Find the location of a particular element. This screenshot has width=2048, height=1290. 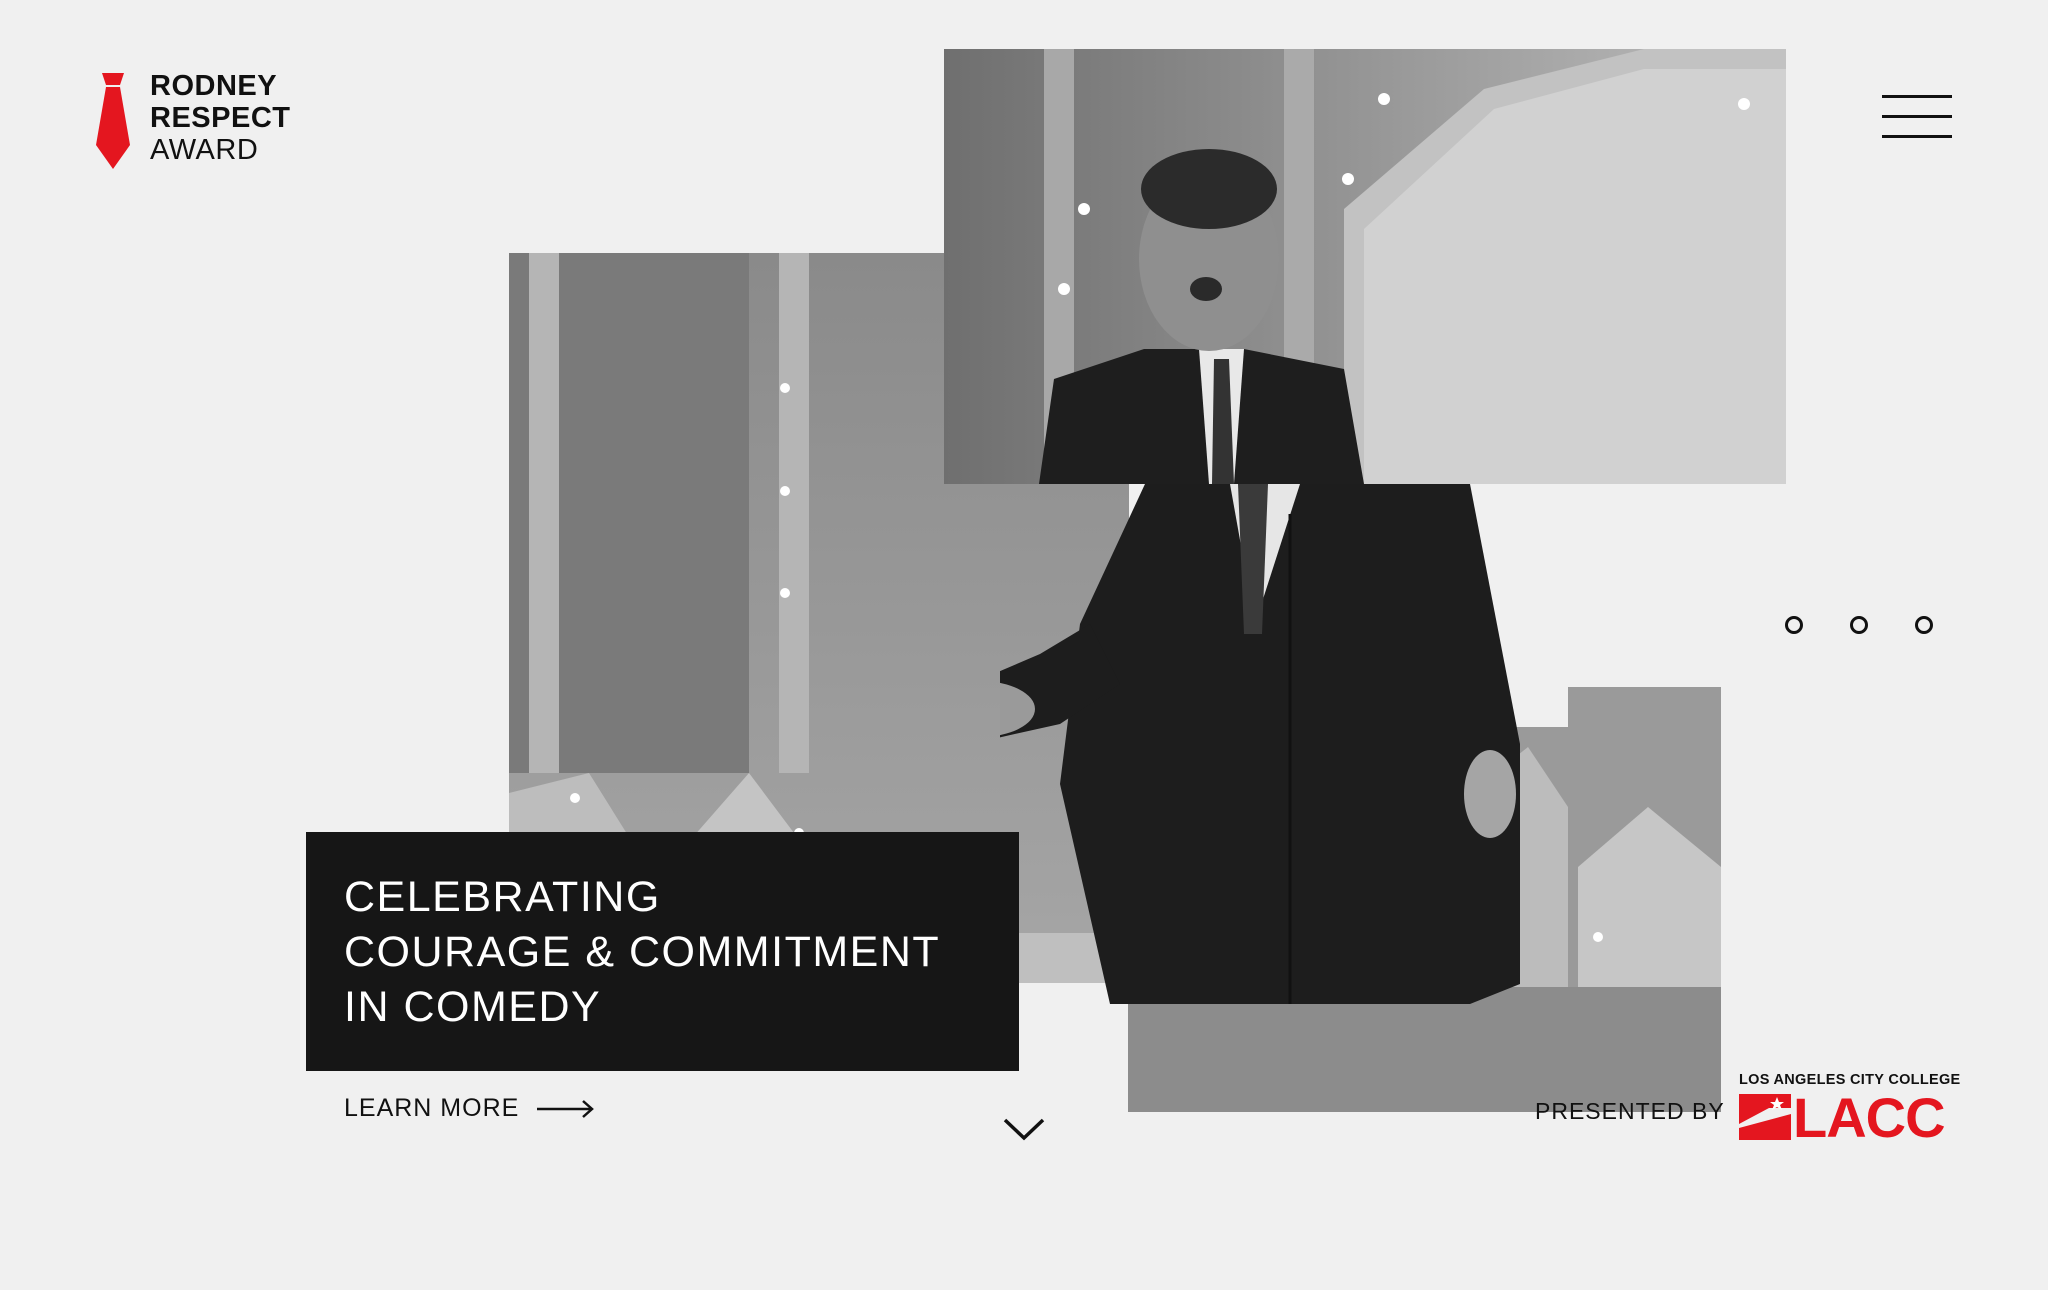

hero-photo-middle-panel is located at coordinates (1284, 744).